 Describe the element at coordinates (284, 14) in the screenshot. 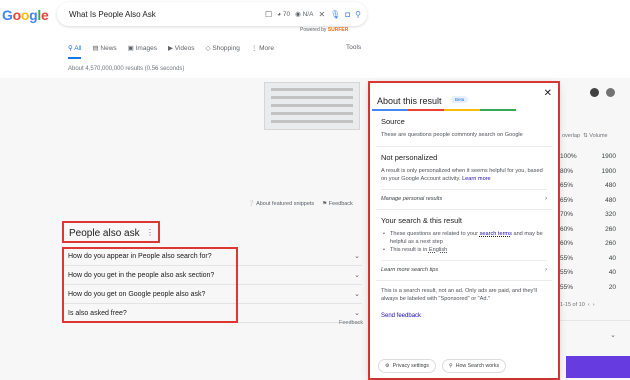

I see `metric-1: ◕ 70` at that location.